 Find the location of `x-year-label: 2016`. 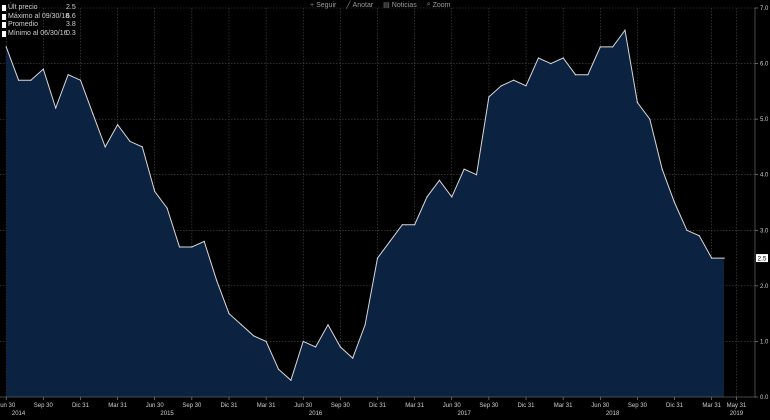

x-year-label: 2016 is located at coordinates (316, 414).